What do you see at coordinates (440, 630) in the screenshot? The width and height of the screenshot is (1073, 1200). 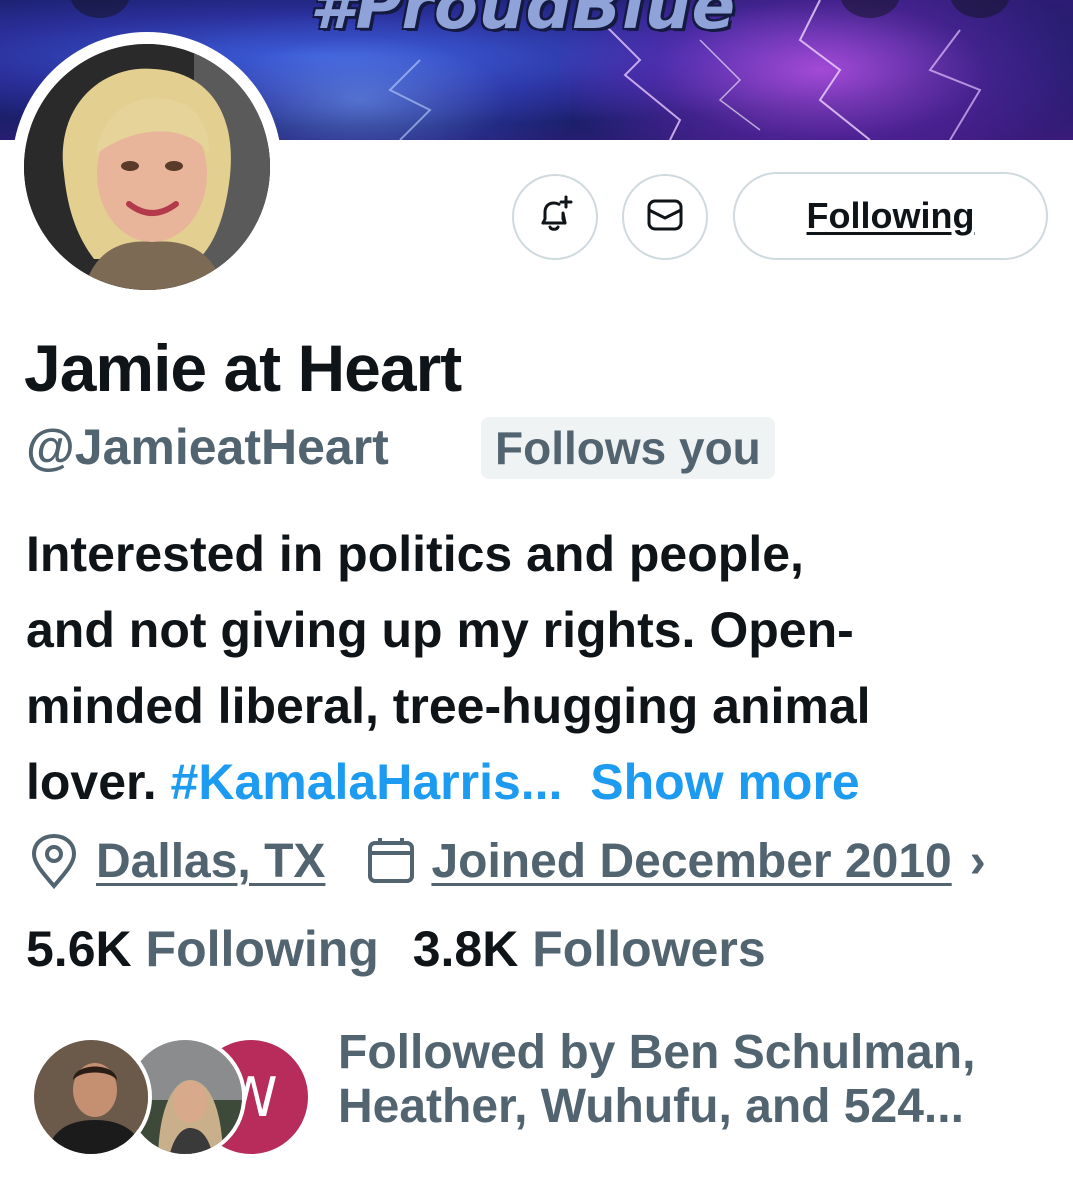 I see `bio-line: and not giving up my rights. Open-` at bounding box center [440, 630].